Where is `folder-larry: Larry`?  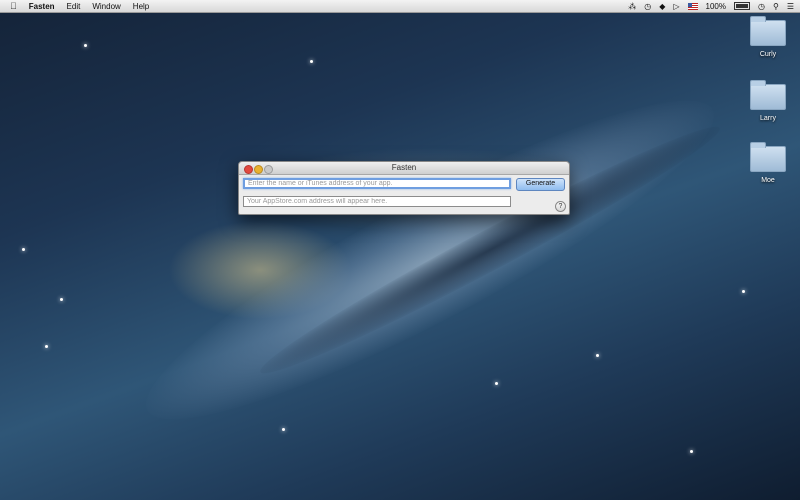
folder-larry: Larry is located at coordinates (768, 101).